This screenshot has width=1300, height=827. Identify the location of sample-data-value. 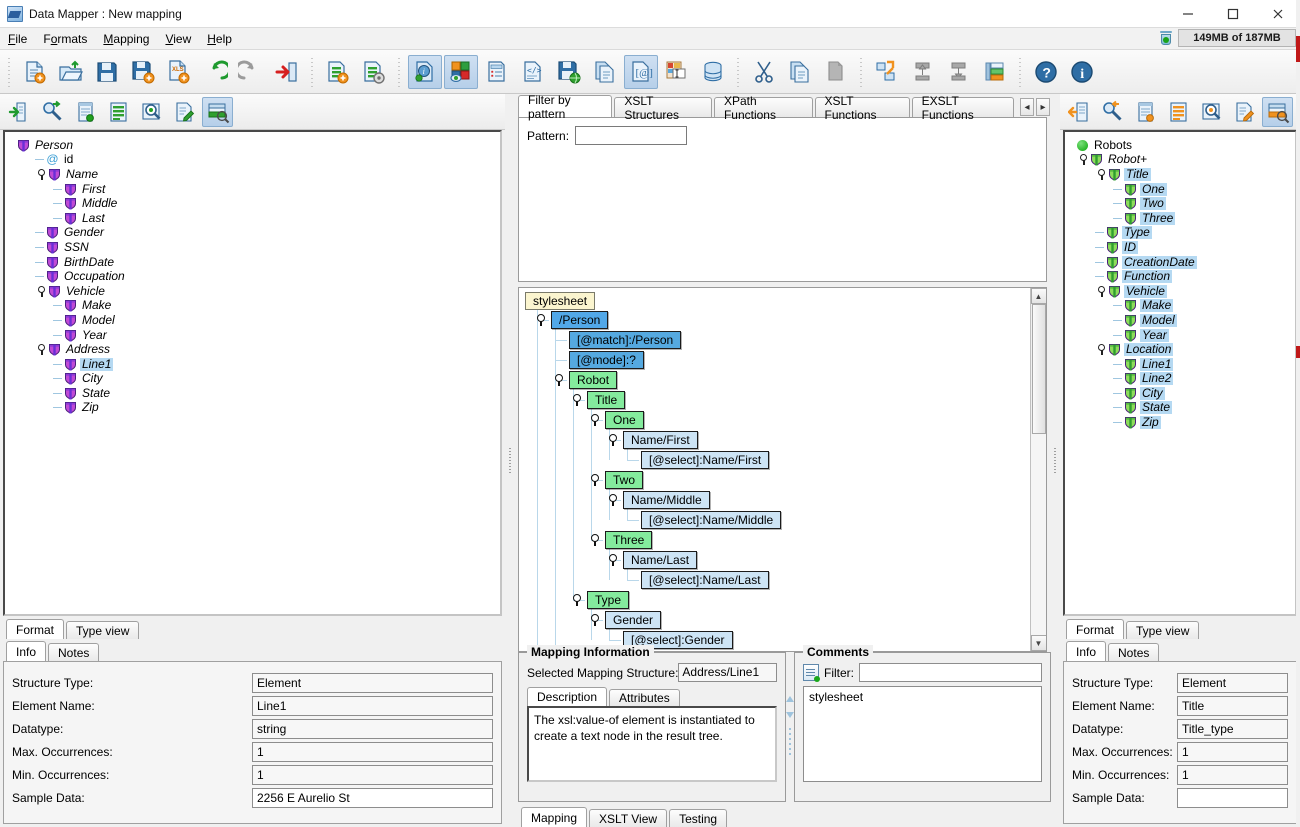
(1232, 798).